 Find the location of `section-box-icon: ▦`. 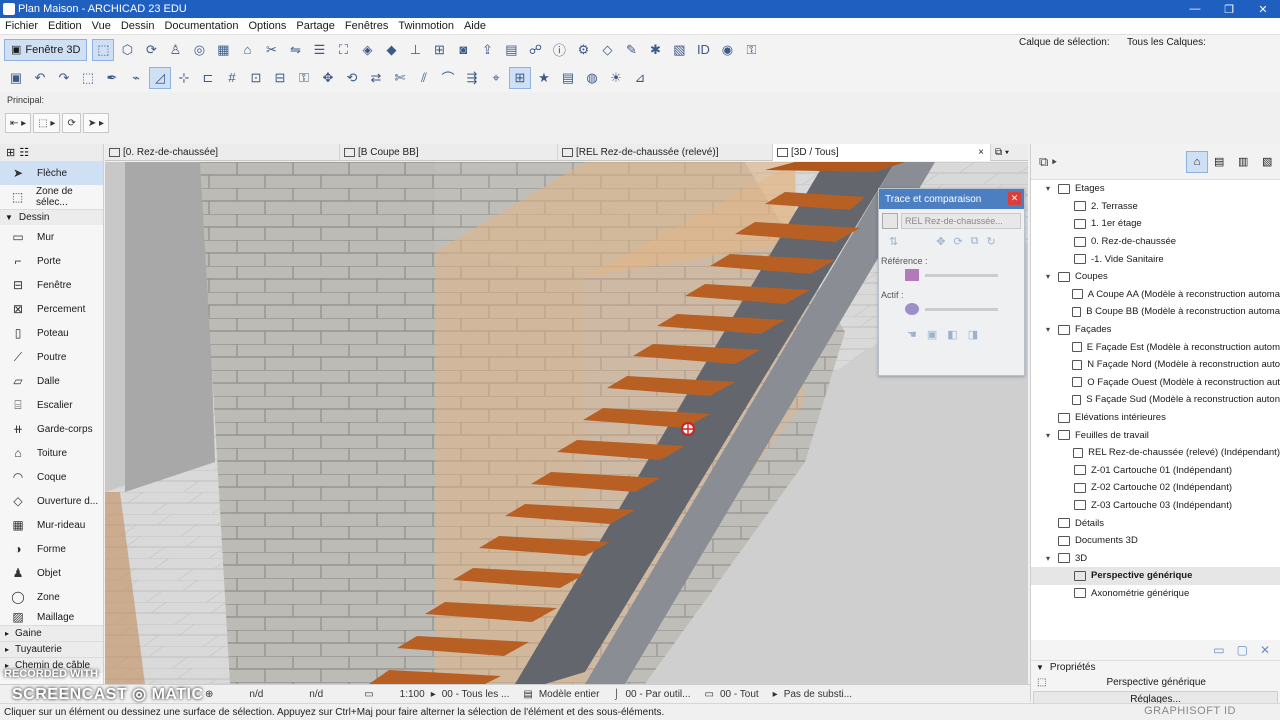

section-box-icon: ▦ is located at coordinates (223, 50).